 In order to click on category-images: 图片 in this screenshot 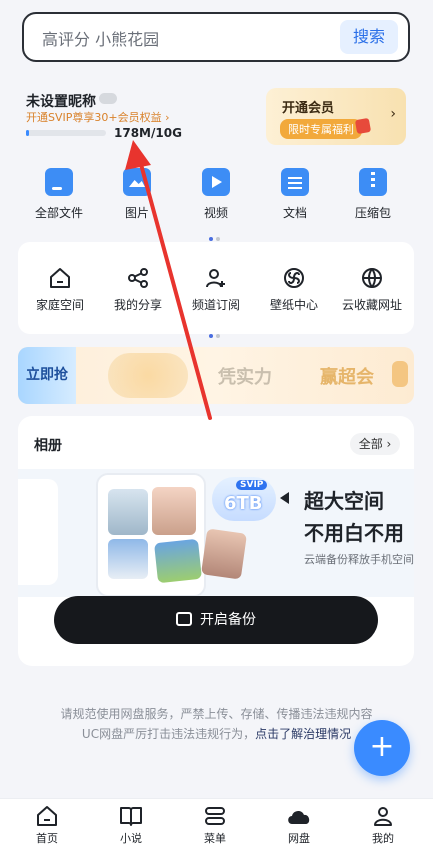, I will do `click(137, 194)`.